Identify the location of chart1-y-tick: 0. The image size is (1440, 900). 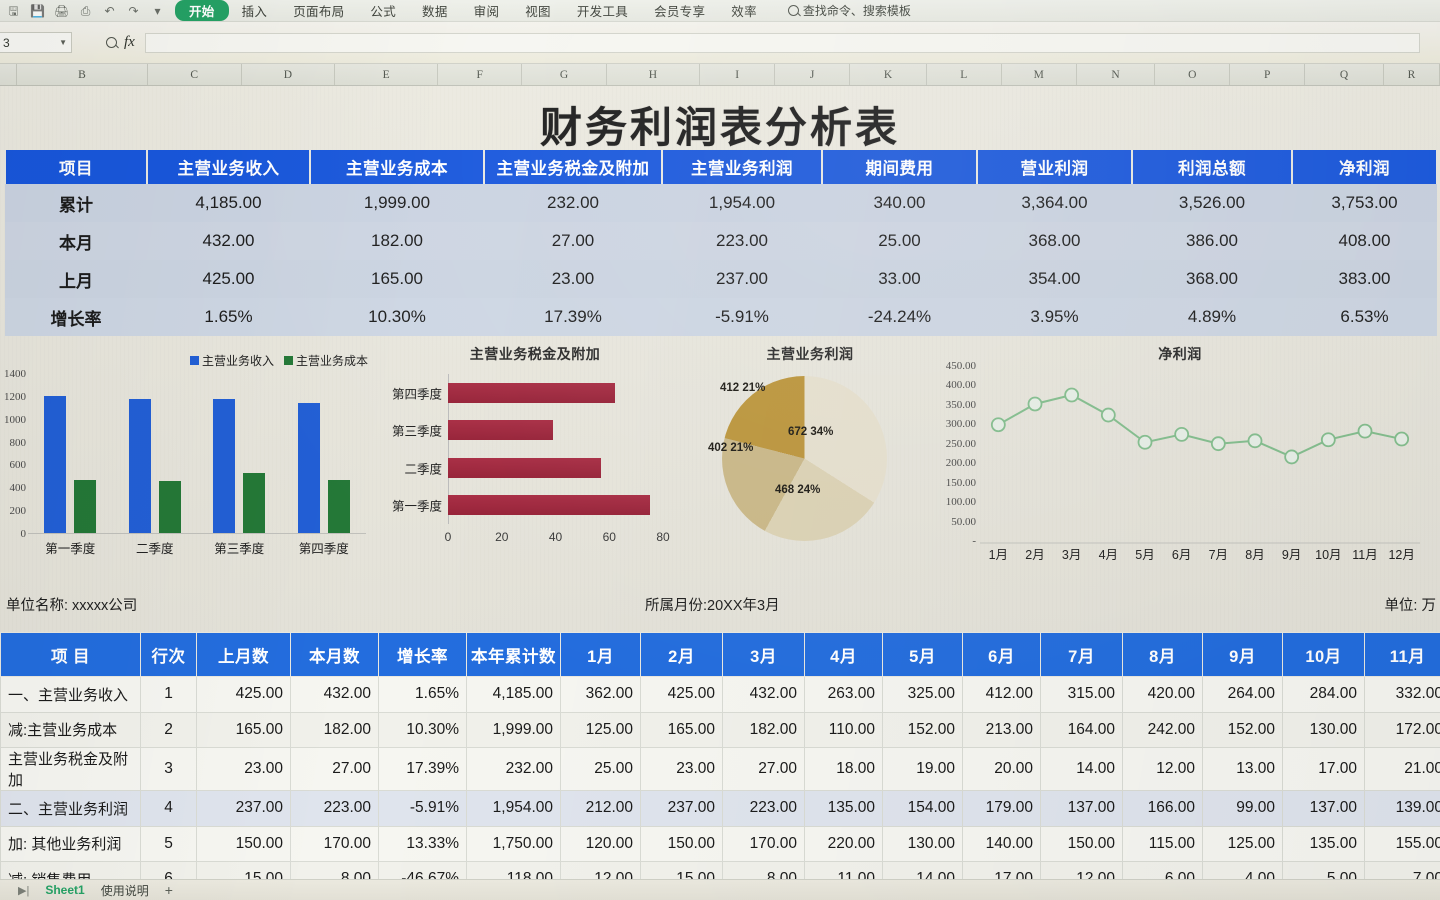
(23, 534).